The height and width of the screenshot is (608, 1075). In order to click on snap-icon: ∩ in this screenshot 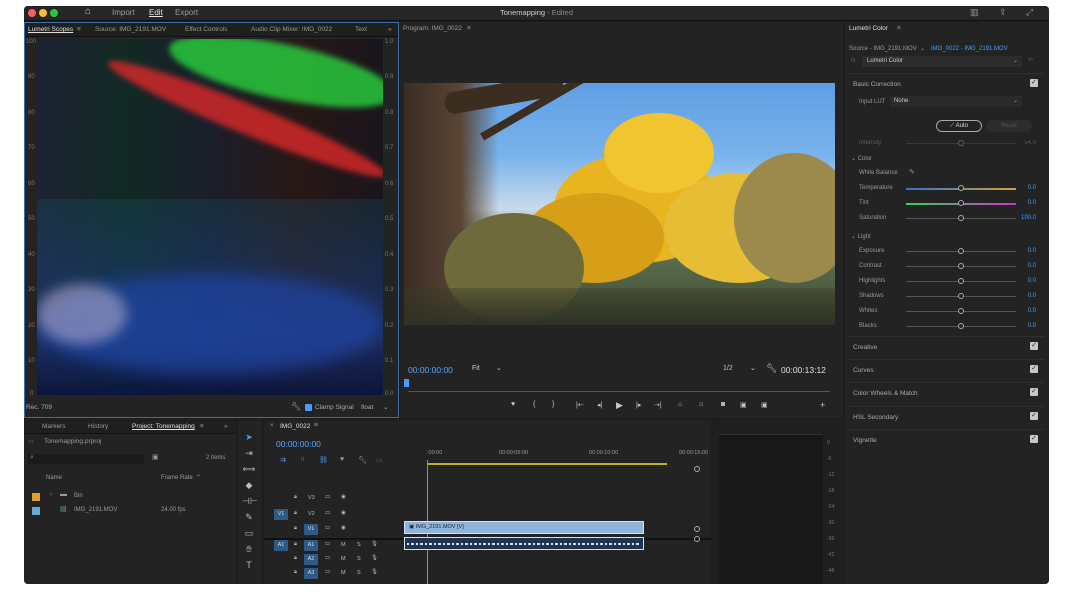, I will do `click(302, 459)`.